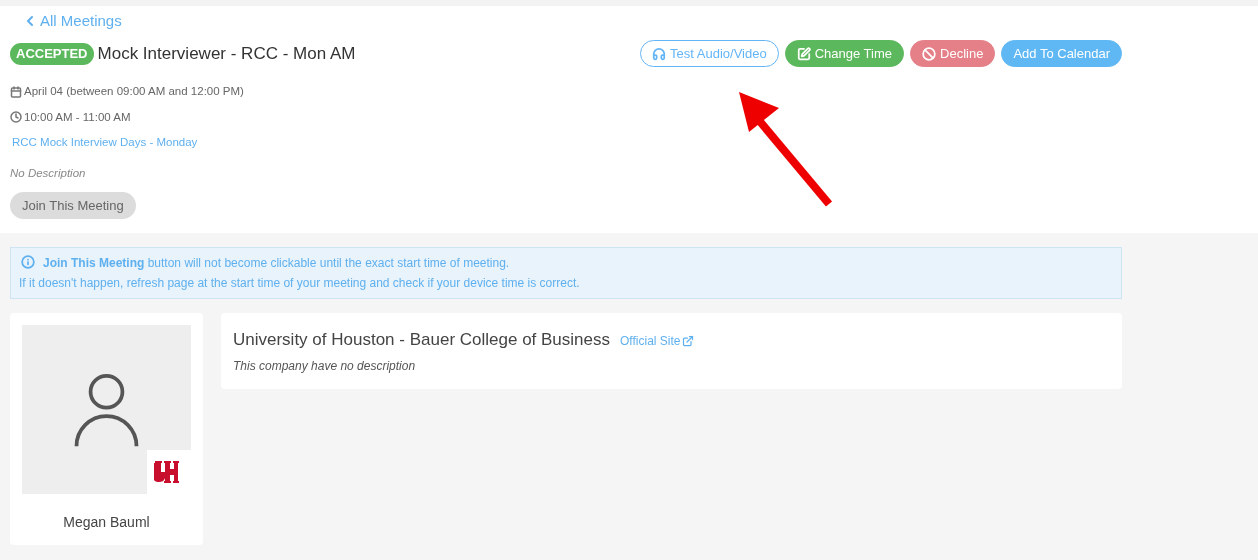 The height and width of the screenshot is (560, 1258). What do you see at coordinates (16, 91) in the screenshot?
I see `calendar-icon` at bounding box center [16, 91].